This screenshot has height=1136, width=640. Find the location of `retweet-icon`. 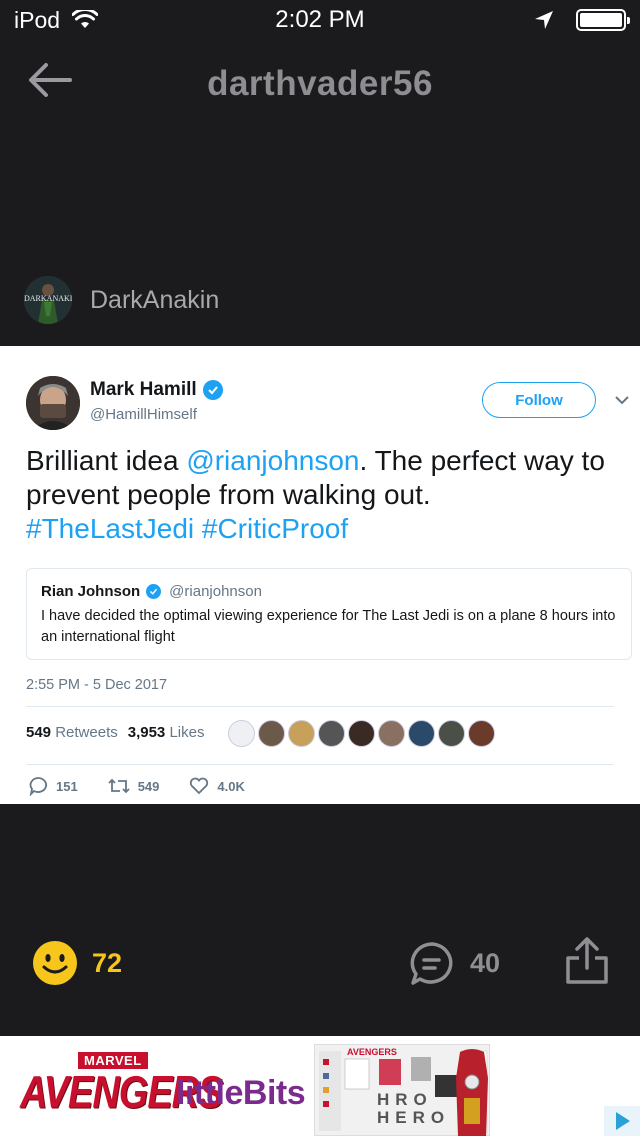

retweet-icon is located at coordinates (119, 786).